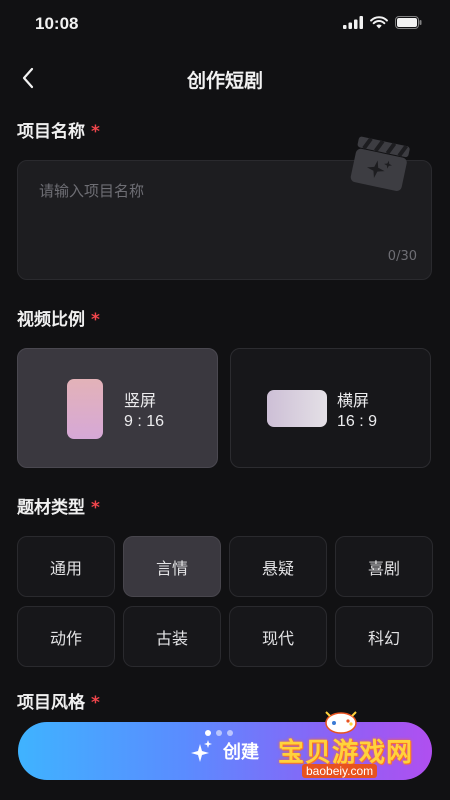 Image resolution: width=450 pixels, height=800 pixels. I want to click on genre-chip: 言情, so click(172, 566).